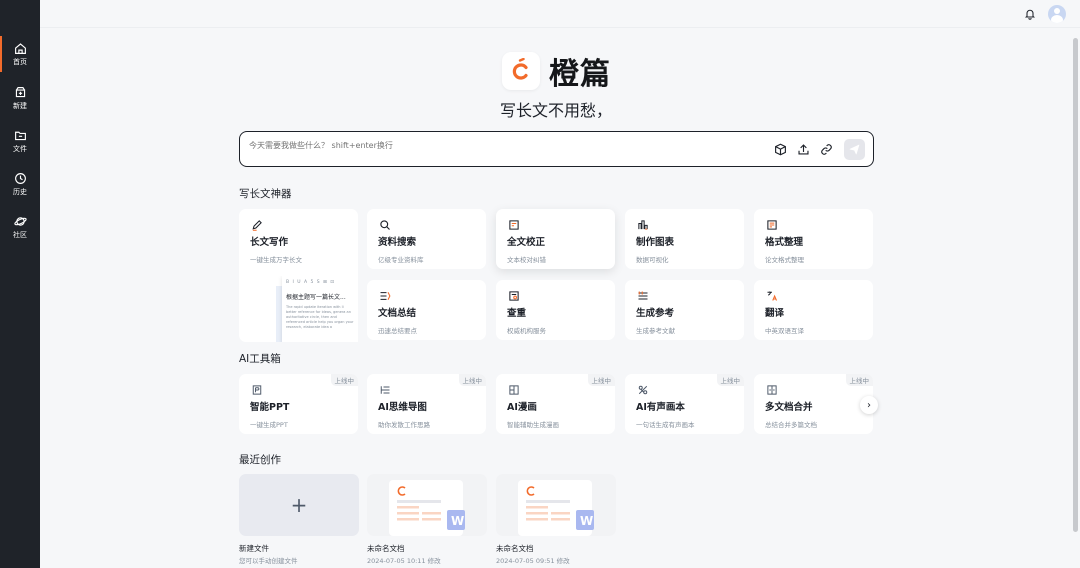 This screenshot has height=568, width=1080. I want to click on card-desc: 迅速总结要点, so click(397, 331).